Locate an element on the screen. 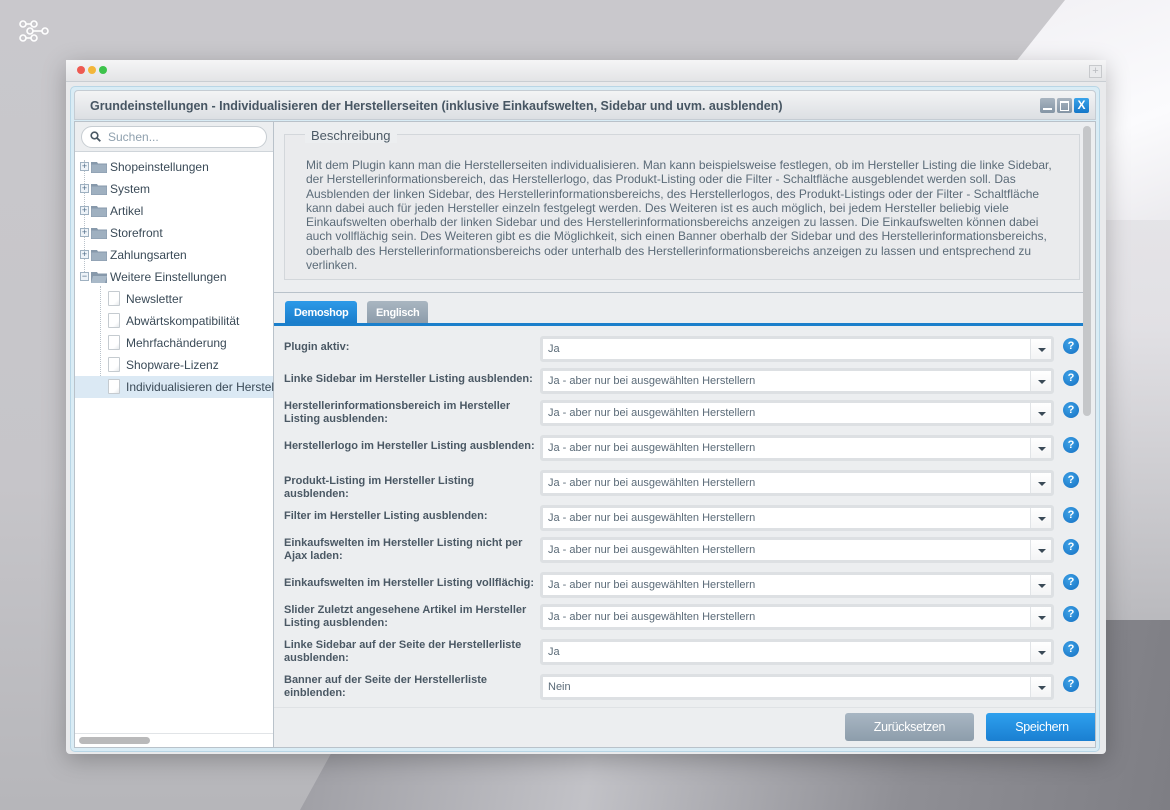  sidebar-horizontal-scrollbar is located at coordinates (174, 740).